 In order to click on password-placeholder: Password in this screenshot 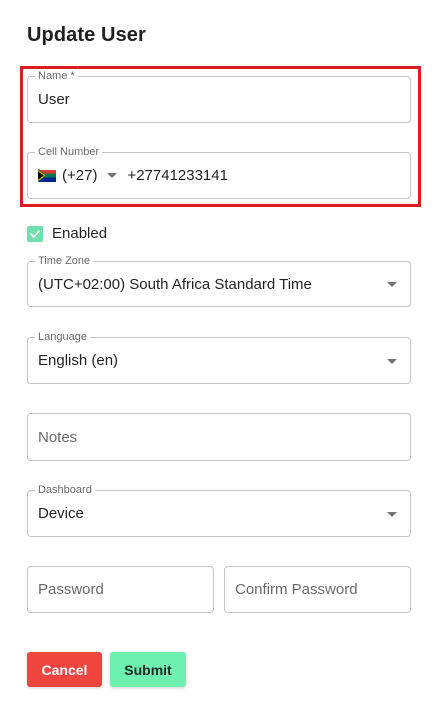, I will do `click(71, 589)`.